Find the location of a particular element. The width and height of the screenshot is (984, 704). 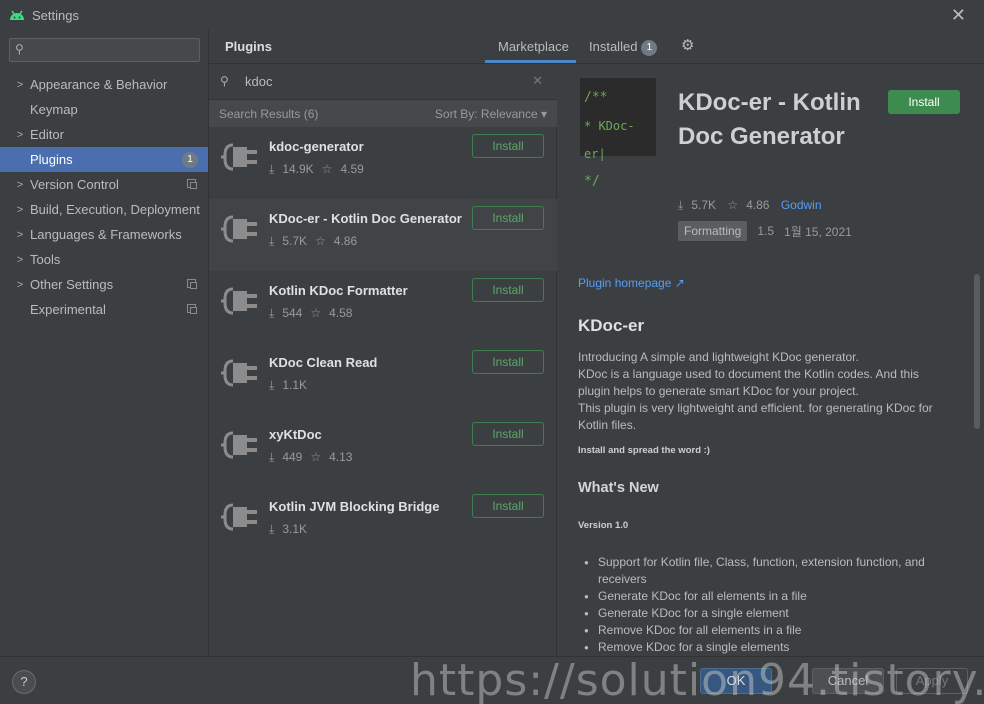

plugin-meta: ⤓ 449 ☆ 4.13 is located at coordinates (311, 457).